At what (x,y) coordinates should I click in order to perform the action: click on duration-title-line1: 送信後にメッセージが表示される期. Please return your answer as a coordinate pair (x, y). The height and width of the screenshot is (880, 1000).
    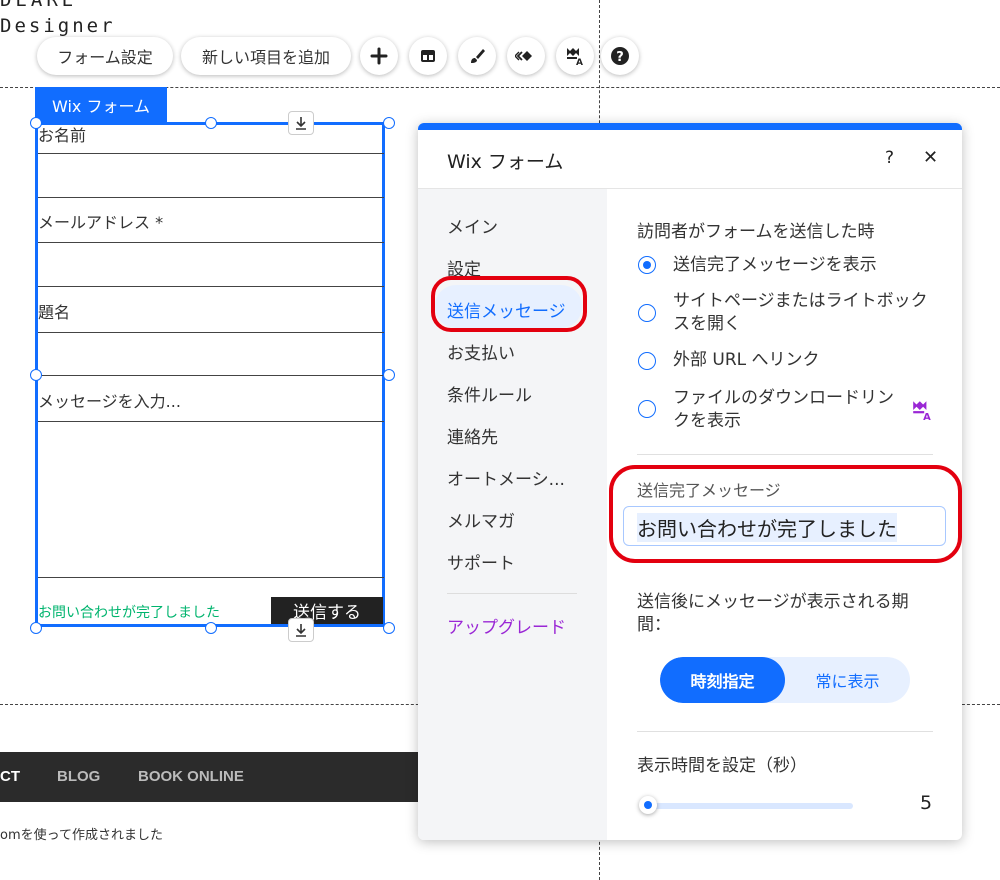
    Looking at the image, I should click on (773, 602).